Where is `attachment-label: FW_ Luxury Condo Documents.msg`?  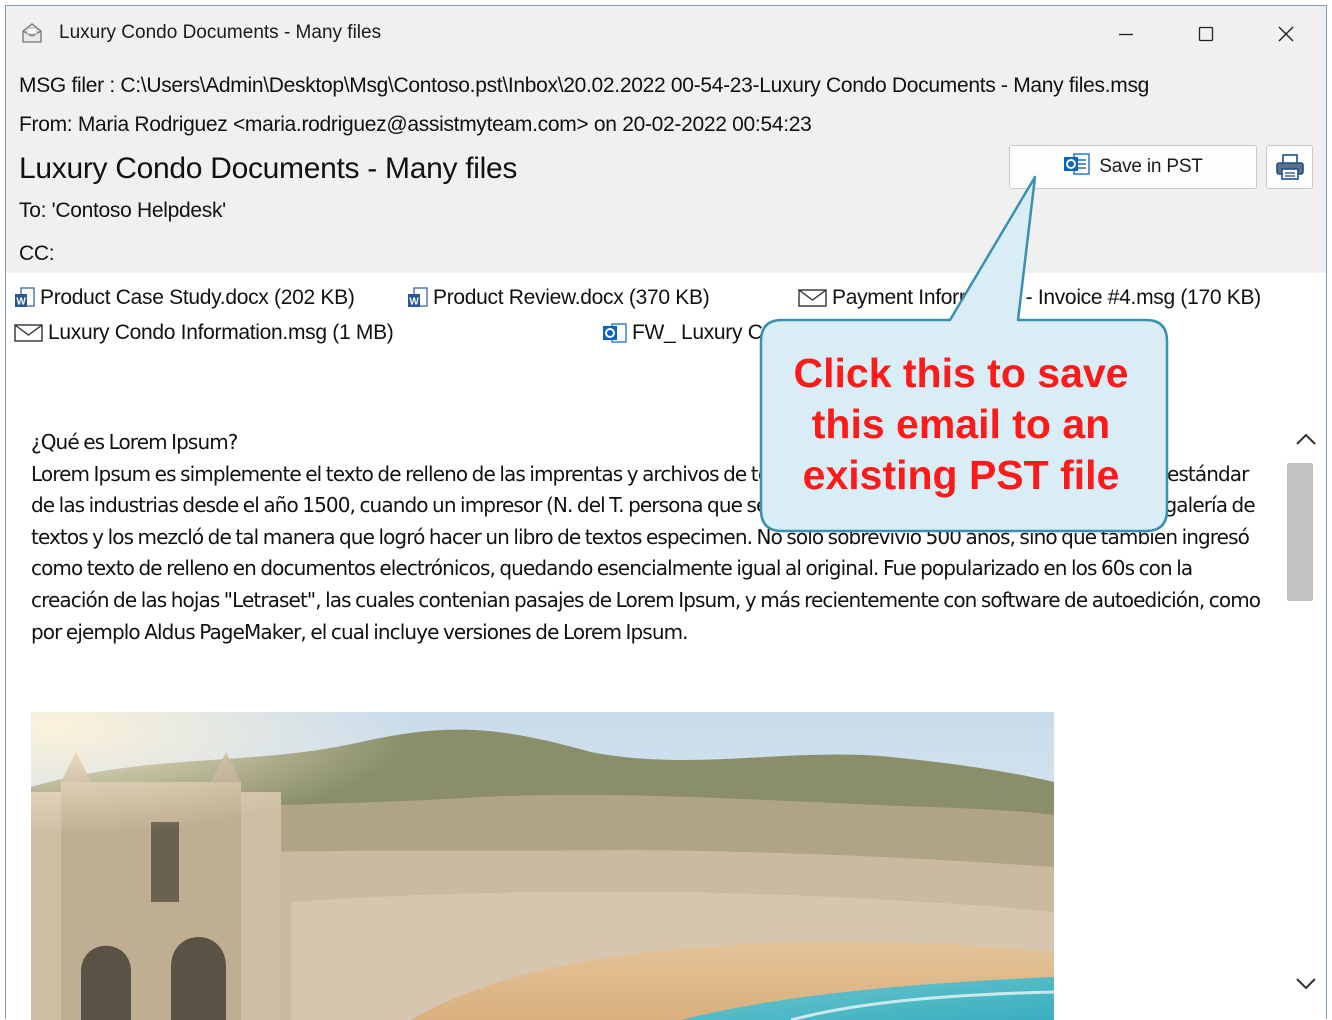 attachment-label: FW_ Luxury Condo Documents.msg is located at coordinates (797, 332).